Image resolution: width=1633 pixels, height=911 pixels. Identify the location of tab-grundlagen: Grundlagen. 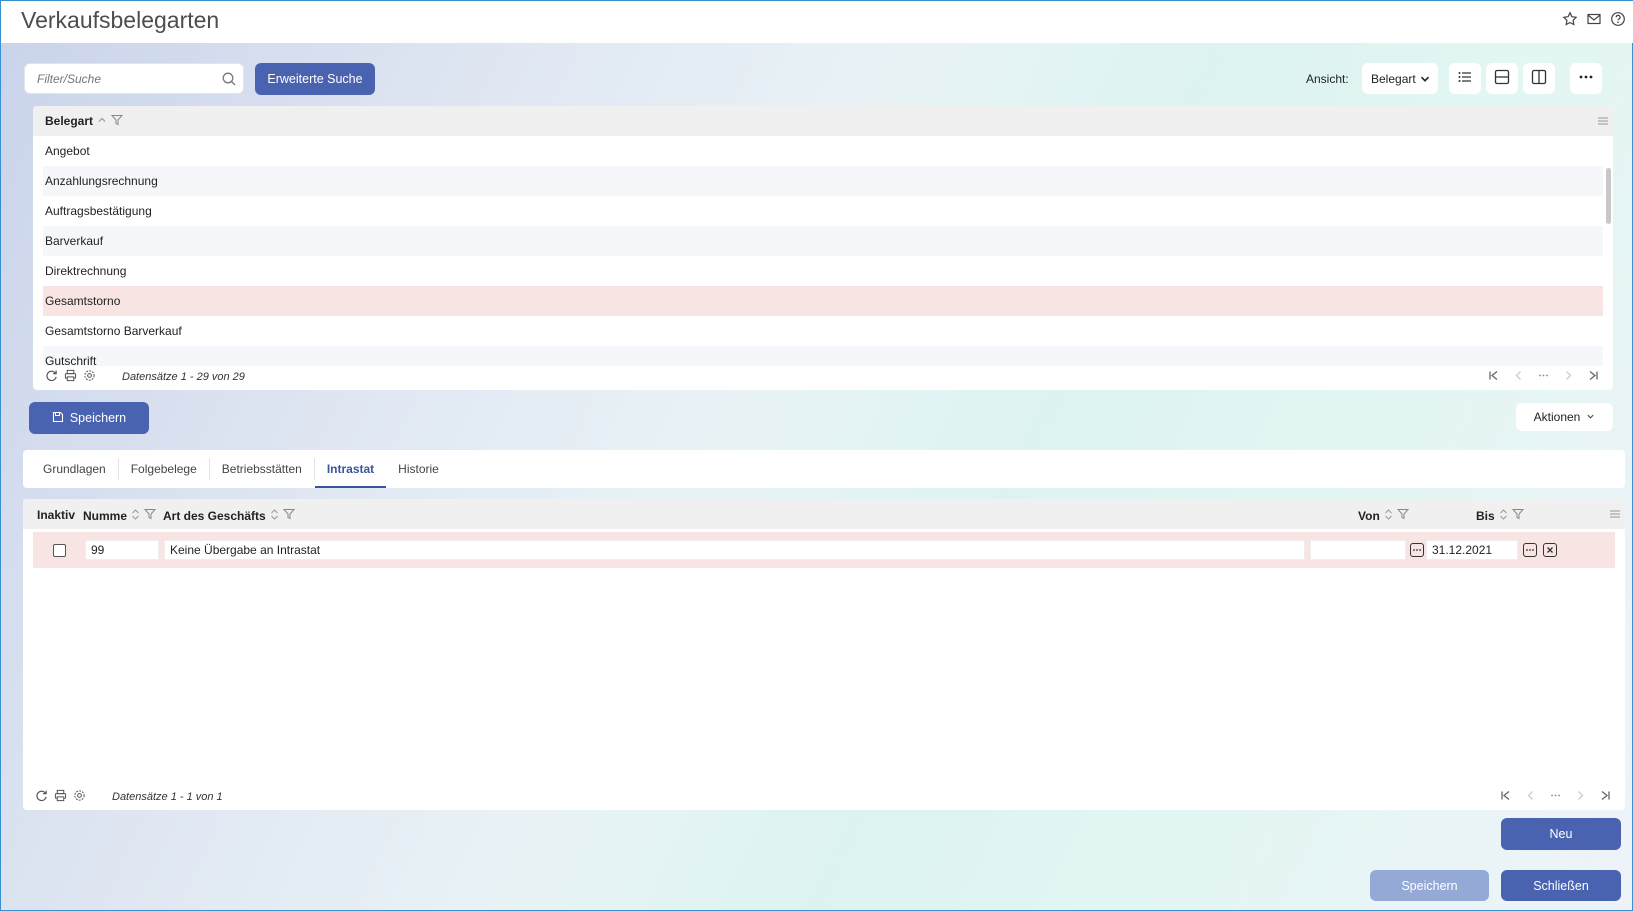
(75, 469).